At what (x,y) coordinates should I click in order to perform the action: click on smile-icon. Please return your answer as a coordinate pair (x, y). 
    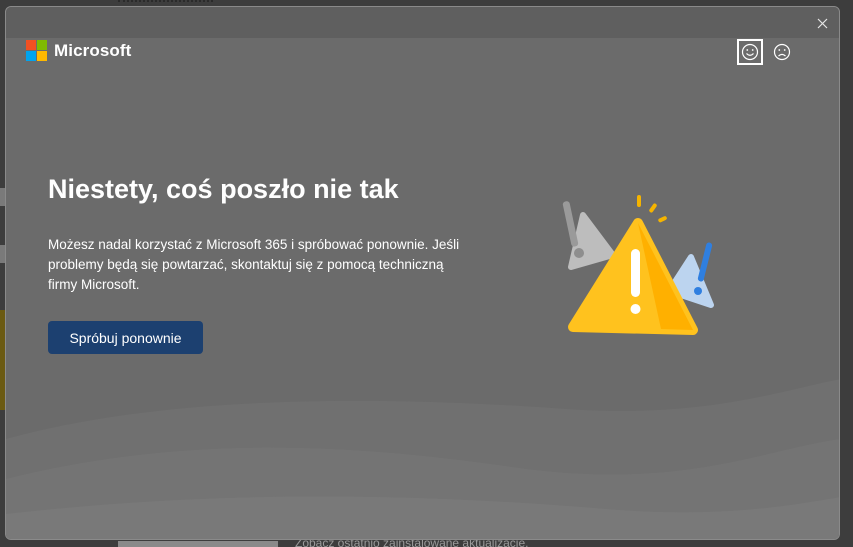
    Looking at the image, I should click on (750, 52).